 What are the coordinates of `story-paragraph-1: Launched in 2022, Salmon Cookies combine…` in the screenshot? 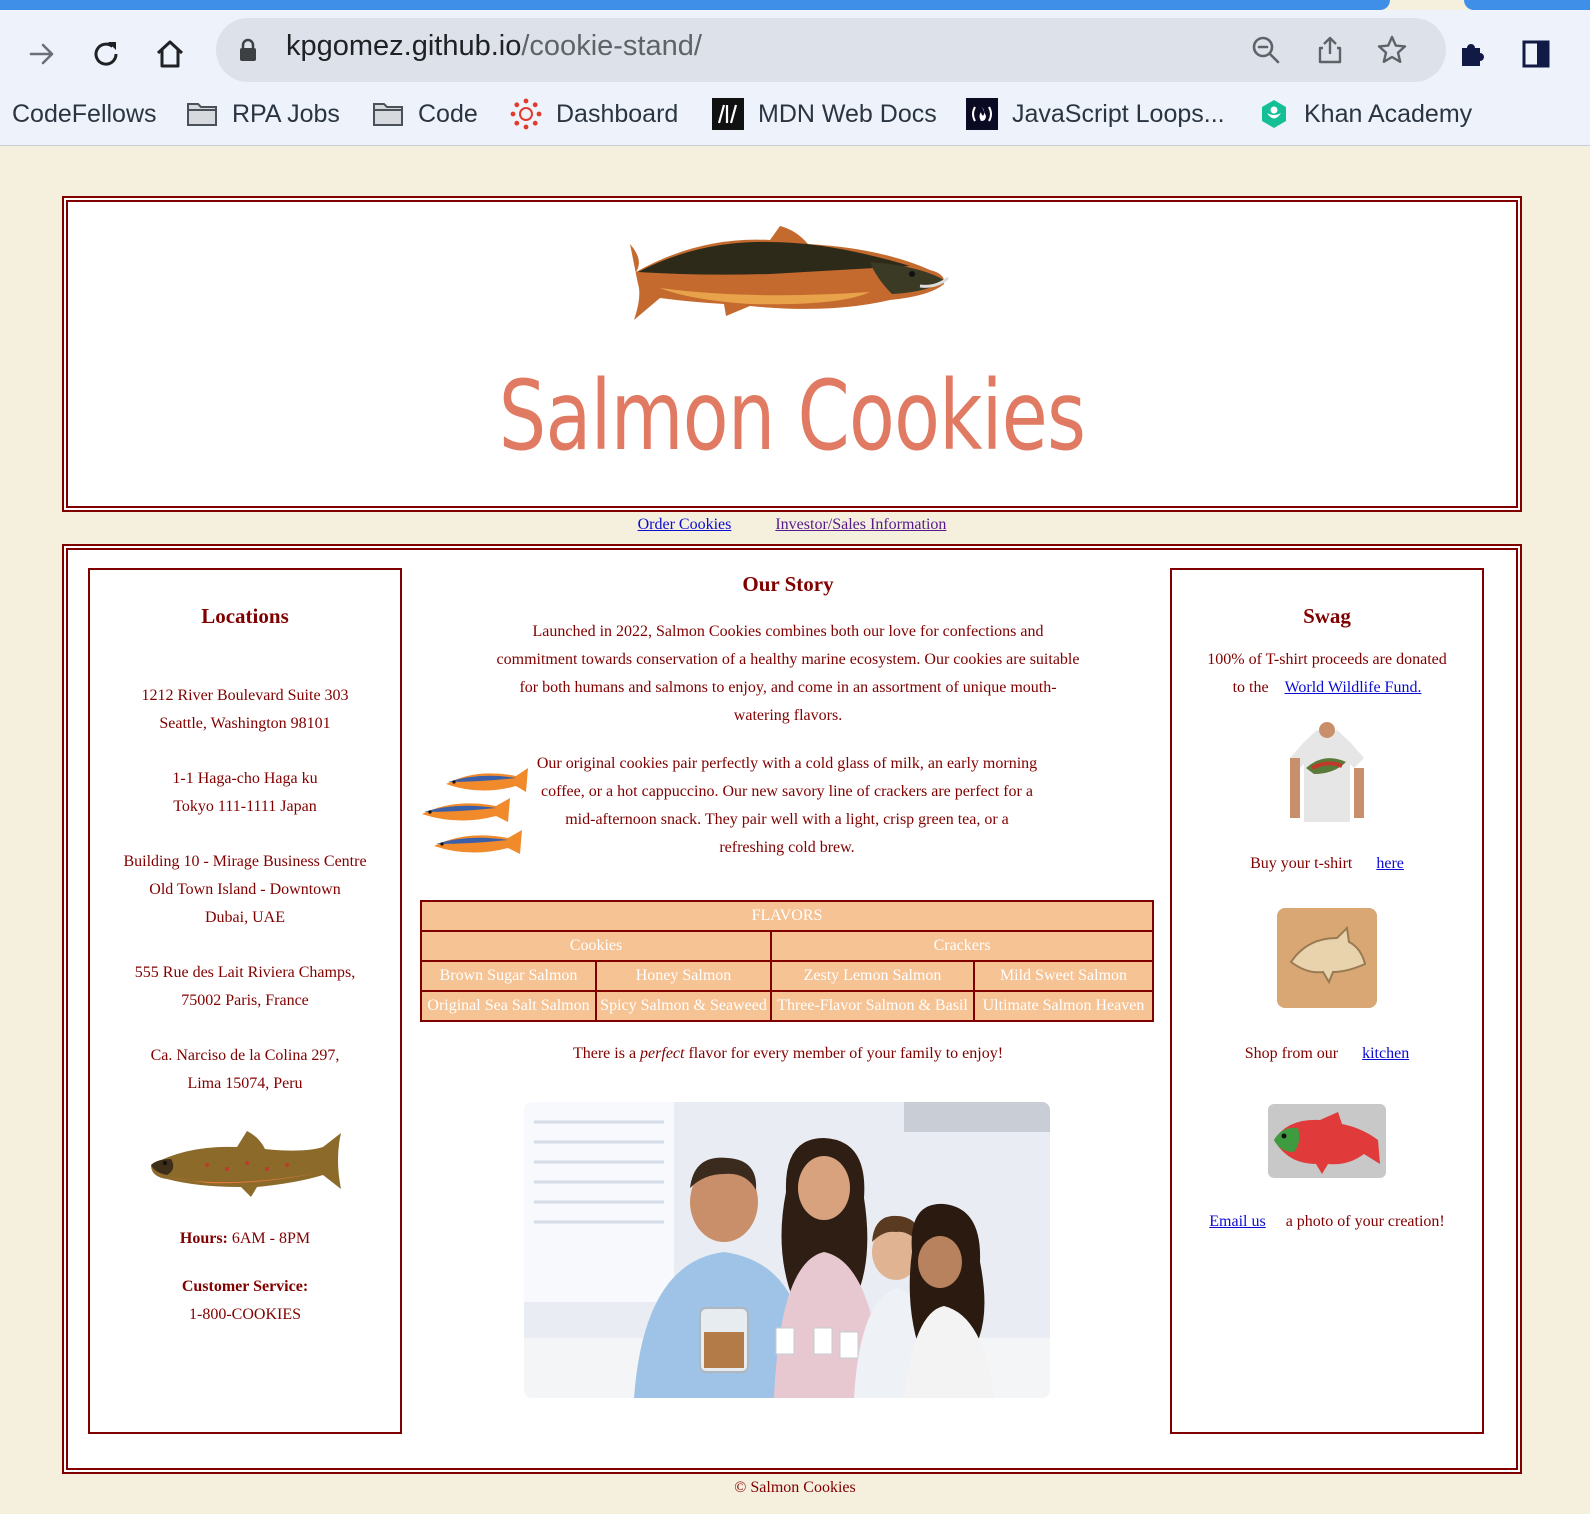 It's located at (788, 673).